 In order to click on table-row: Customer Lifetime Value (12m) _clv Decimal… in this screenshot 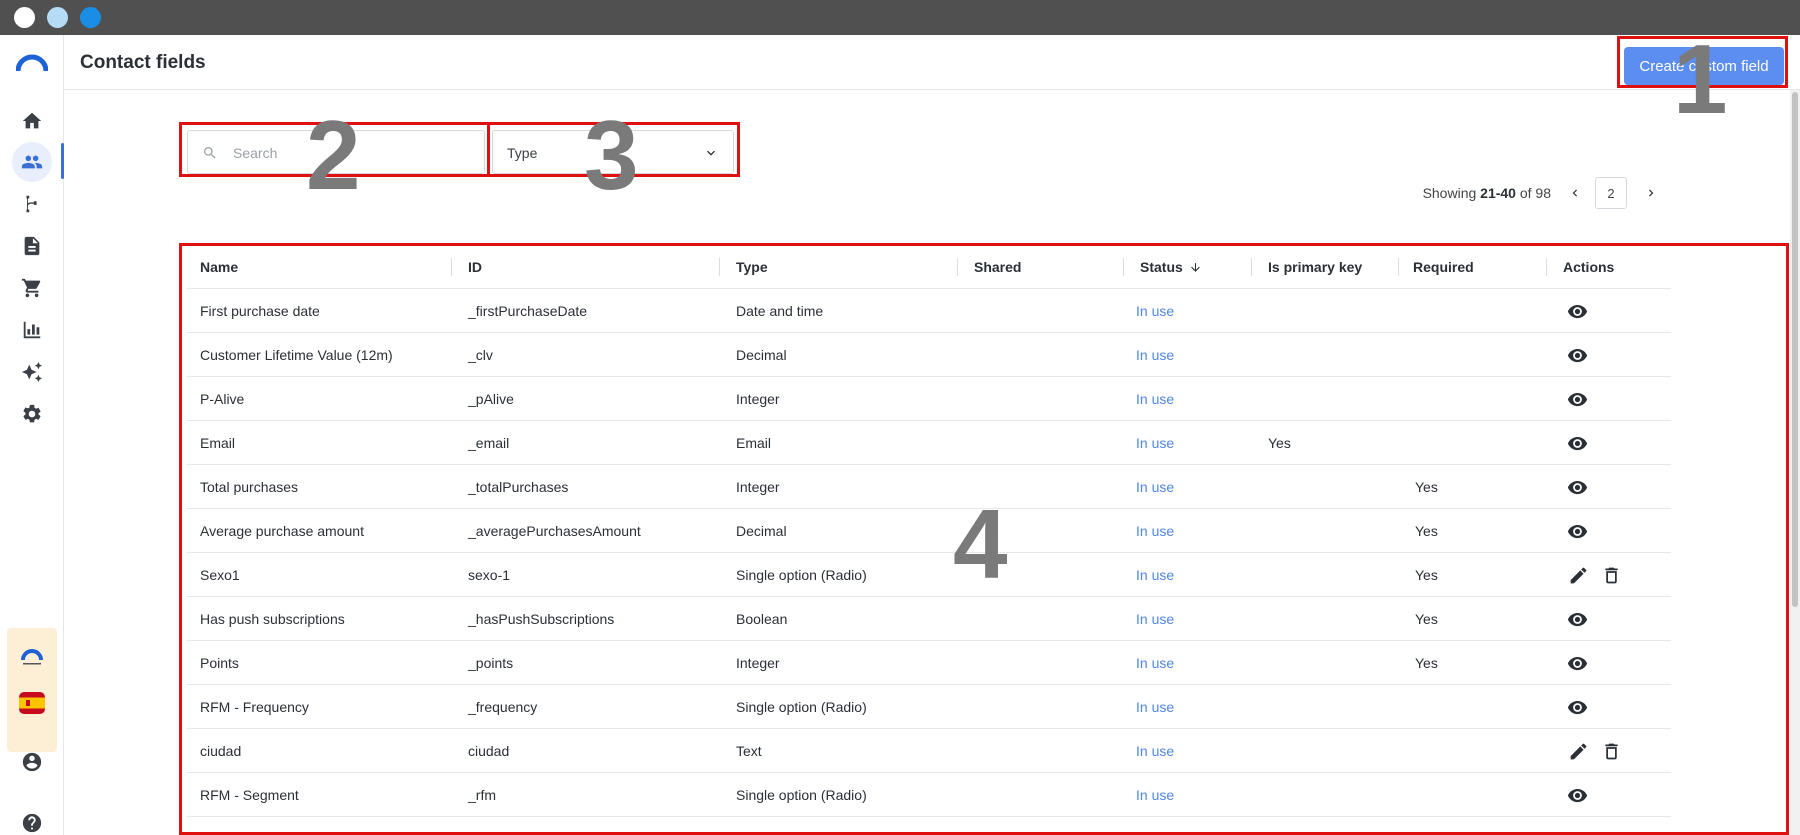, I will do `click(929, 355)`.